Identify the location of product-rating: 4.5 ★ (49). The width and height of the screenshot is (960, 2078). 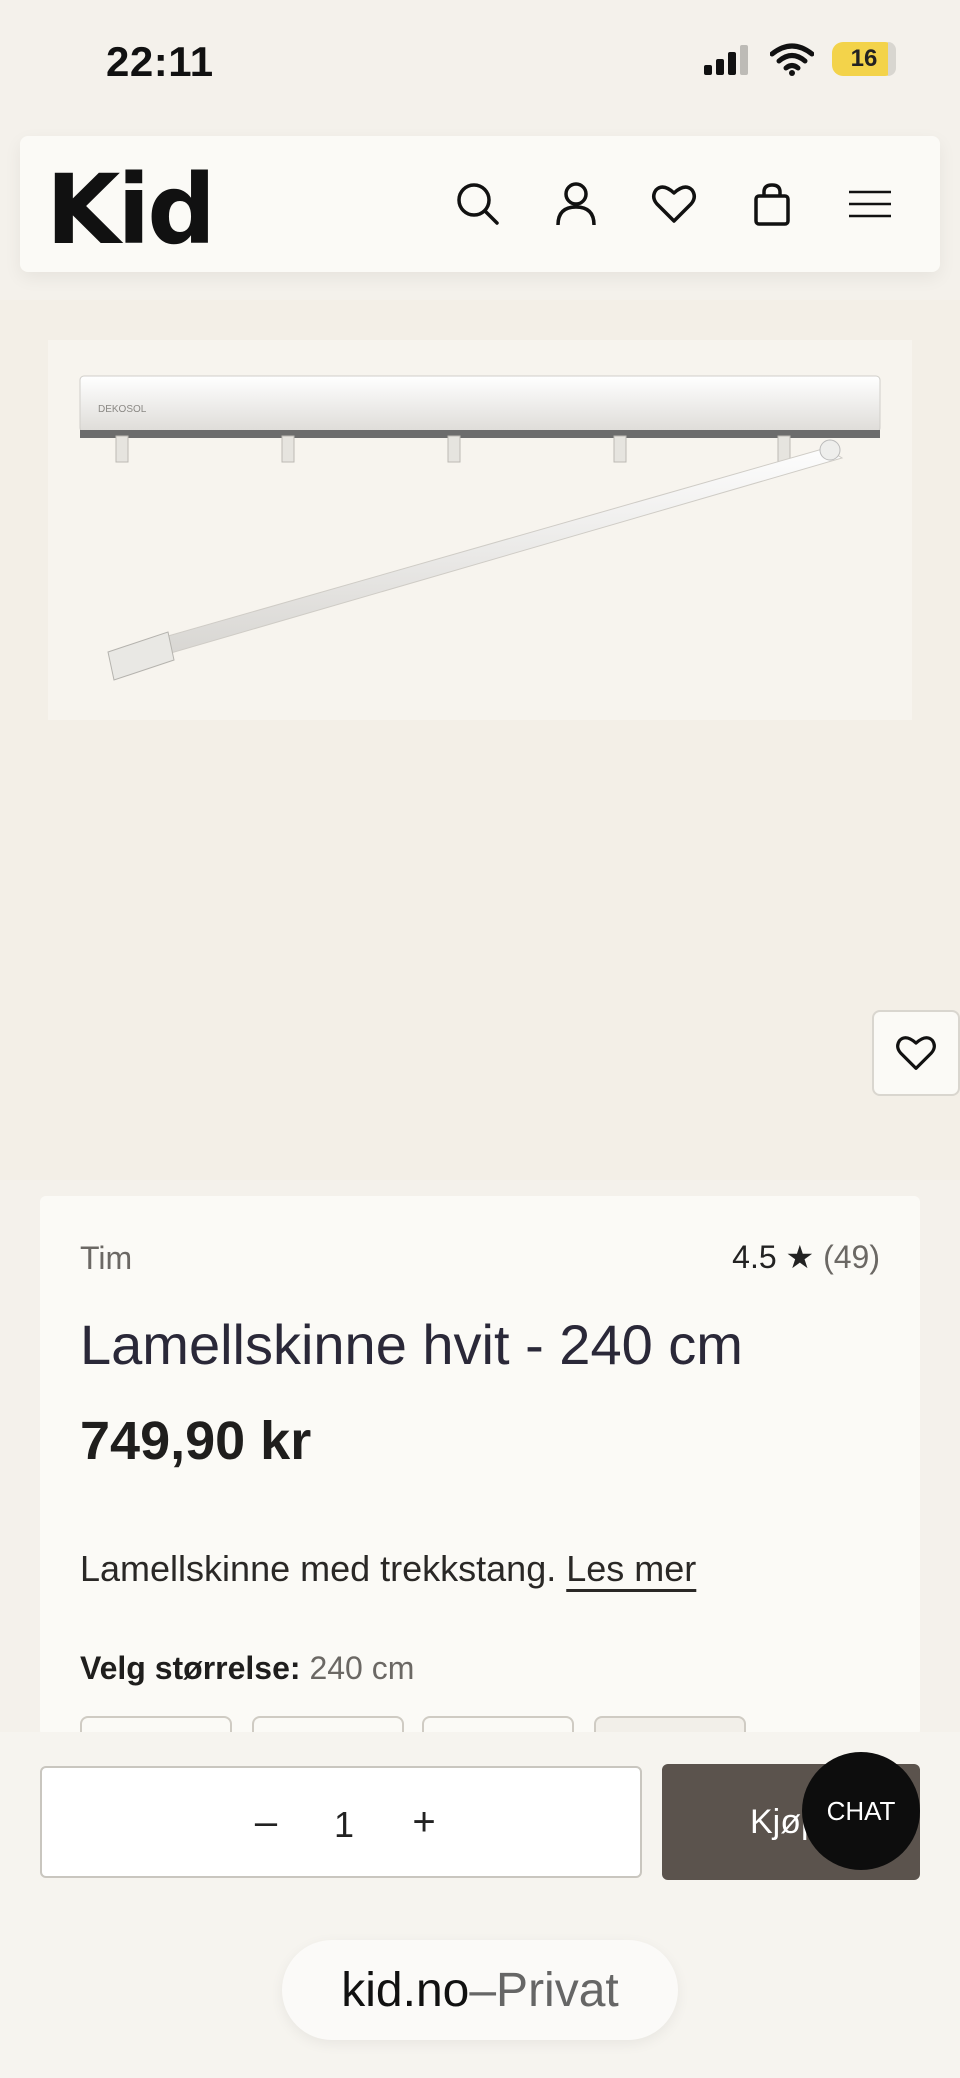
(806, 1257).